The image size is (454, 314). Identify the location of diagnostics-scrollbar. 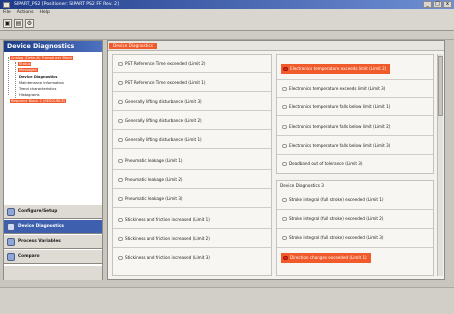
(440, 165).